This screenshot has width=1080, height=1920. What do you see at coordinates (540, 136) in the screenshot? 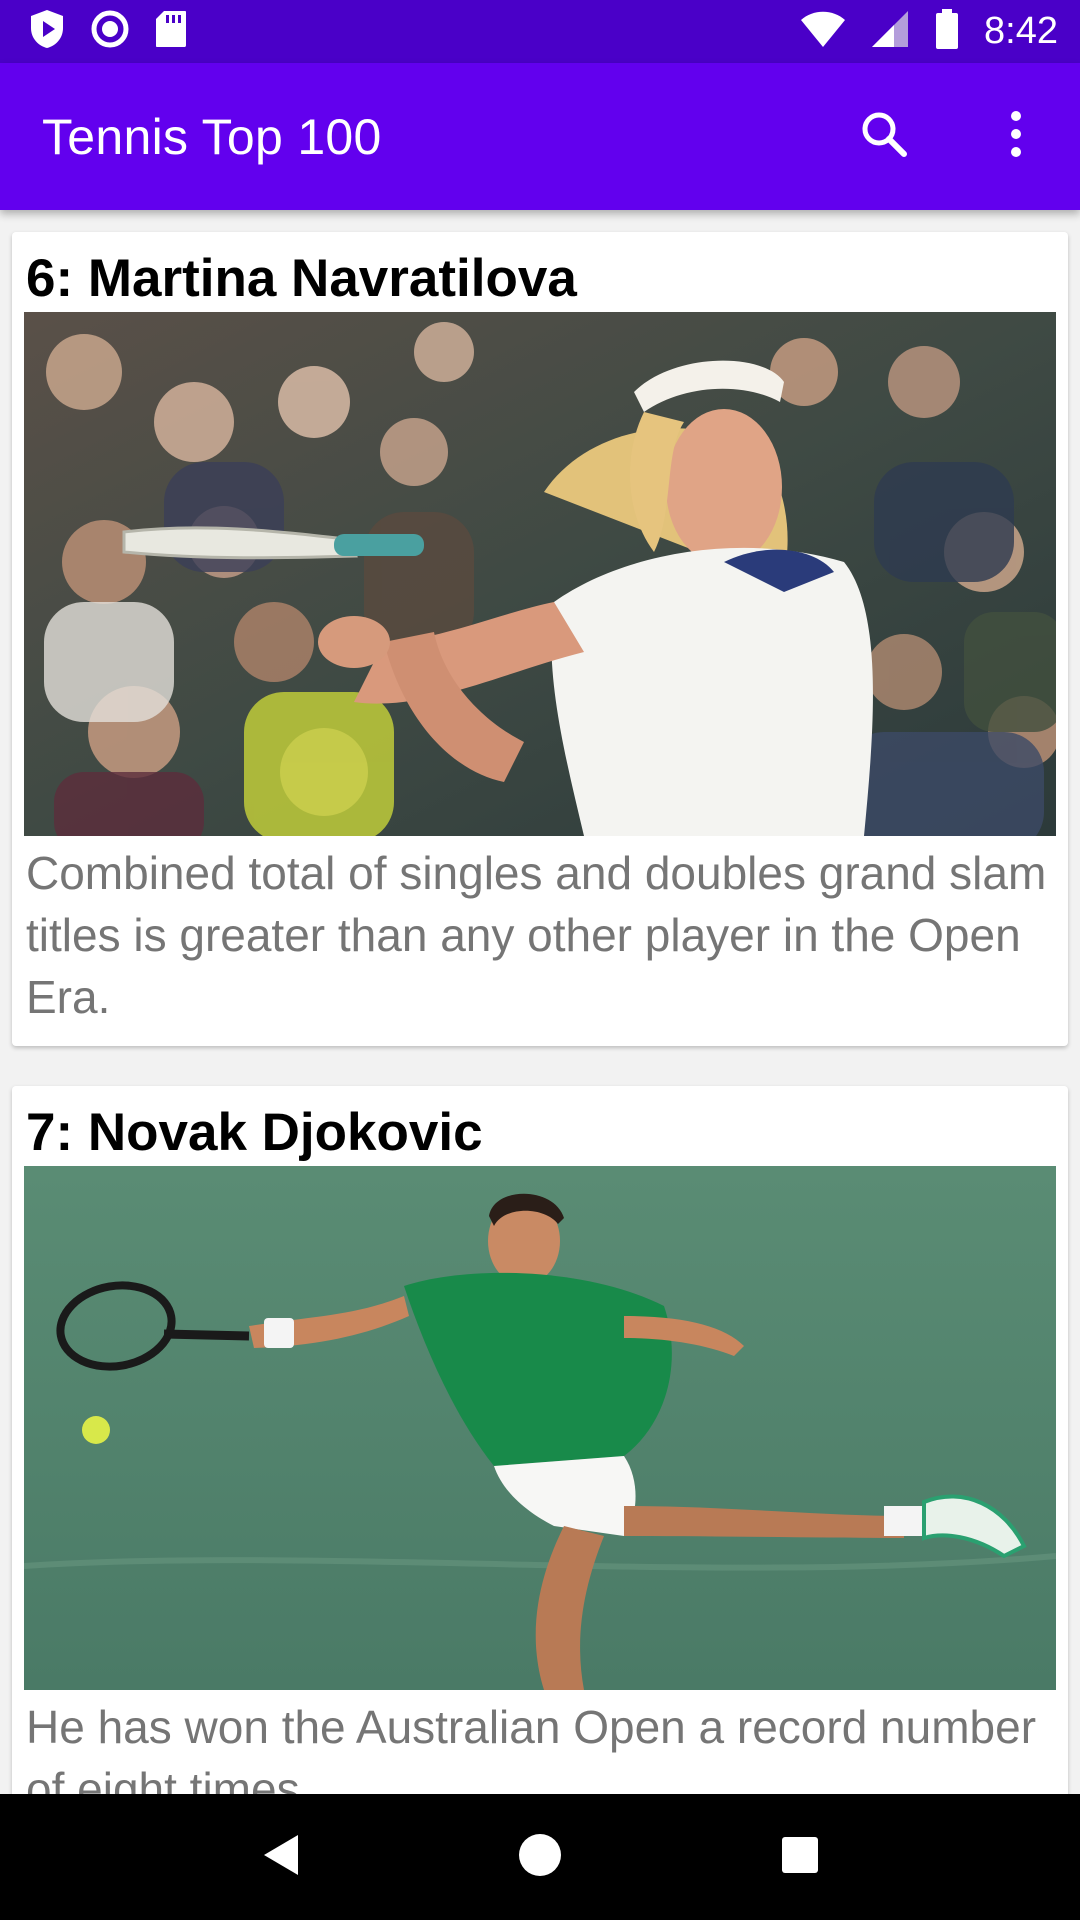
I see `app-bar: Tennis Top 100` at bounding box center [540, 136].